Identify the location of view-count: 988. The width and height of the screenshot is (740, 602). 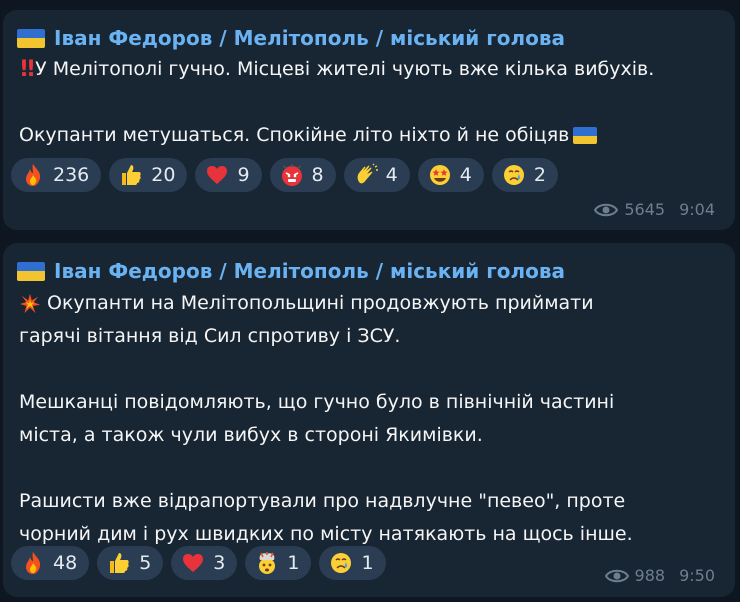
(650, 575).